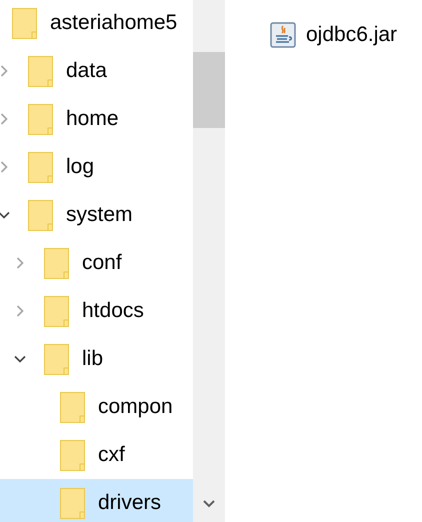  Describe the element at coordinates (96, 500) in the screenshot. I see `tree-item: drivers` at that location.